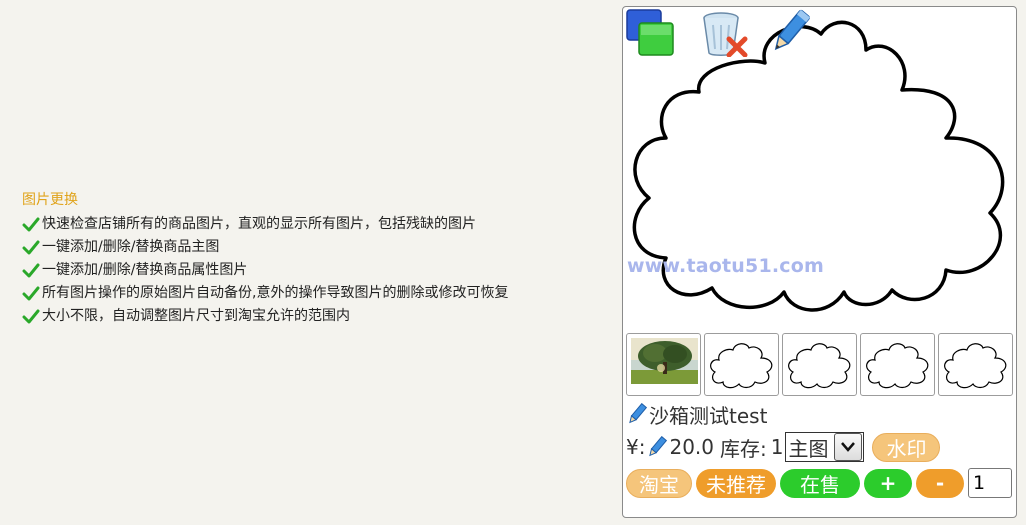 This screenshot has height=525, width=1026. I want to click on edit-price-icon, so click(657, 447).